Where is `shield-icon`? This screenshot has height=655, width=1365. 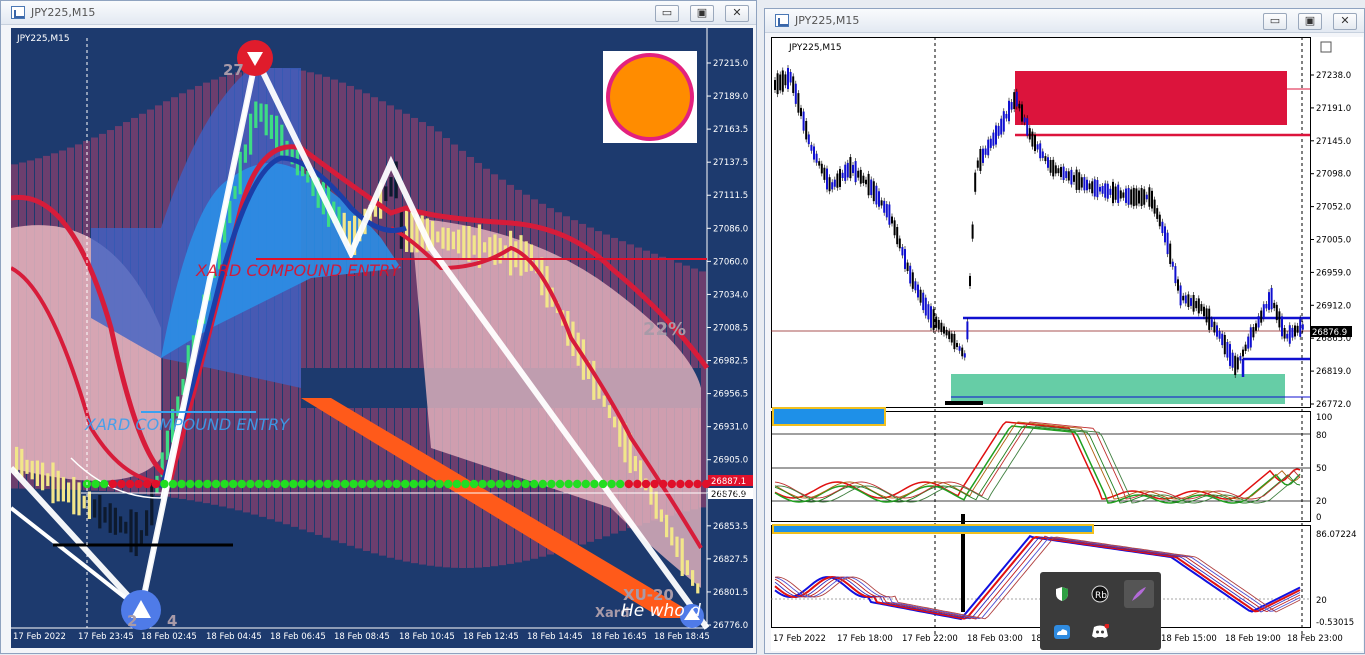
shield-icon is located at coordinates (1062, 594).